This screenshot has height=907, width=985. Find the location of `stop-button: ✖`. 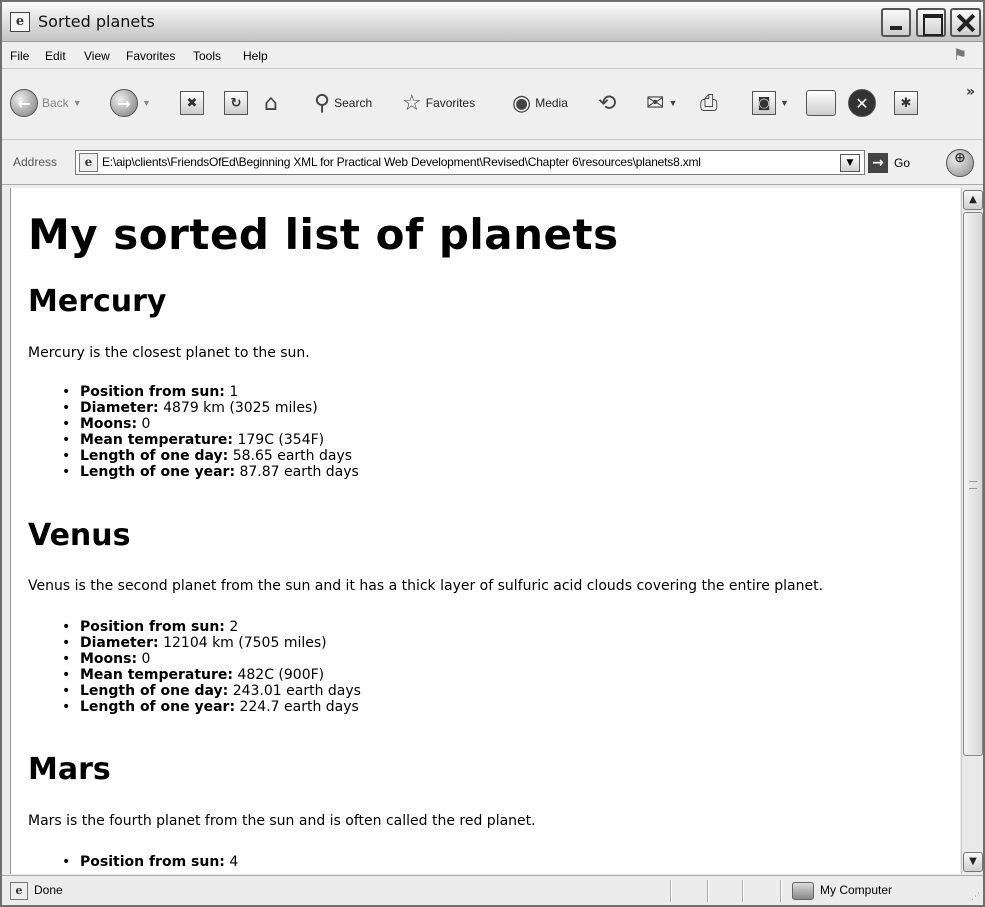

stop-button: ✖ is located at coordinates (192, 103).